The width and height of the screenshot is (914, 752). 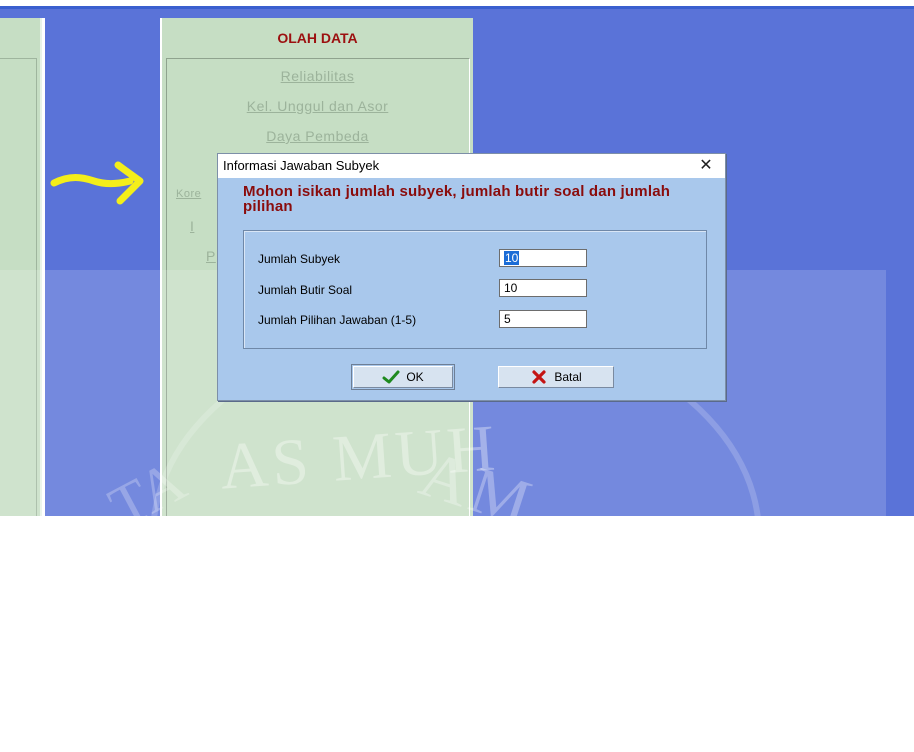 What do you see at coordinates (211, 256) in the screenshot?
I see `menu-item-partial-p1: P` at bounding box center [211, 256].